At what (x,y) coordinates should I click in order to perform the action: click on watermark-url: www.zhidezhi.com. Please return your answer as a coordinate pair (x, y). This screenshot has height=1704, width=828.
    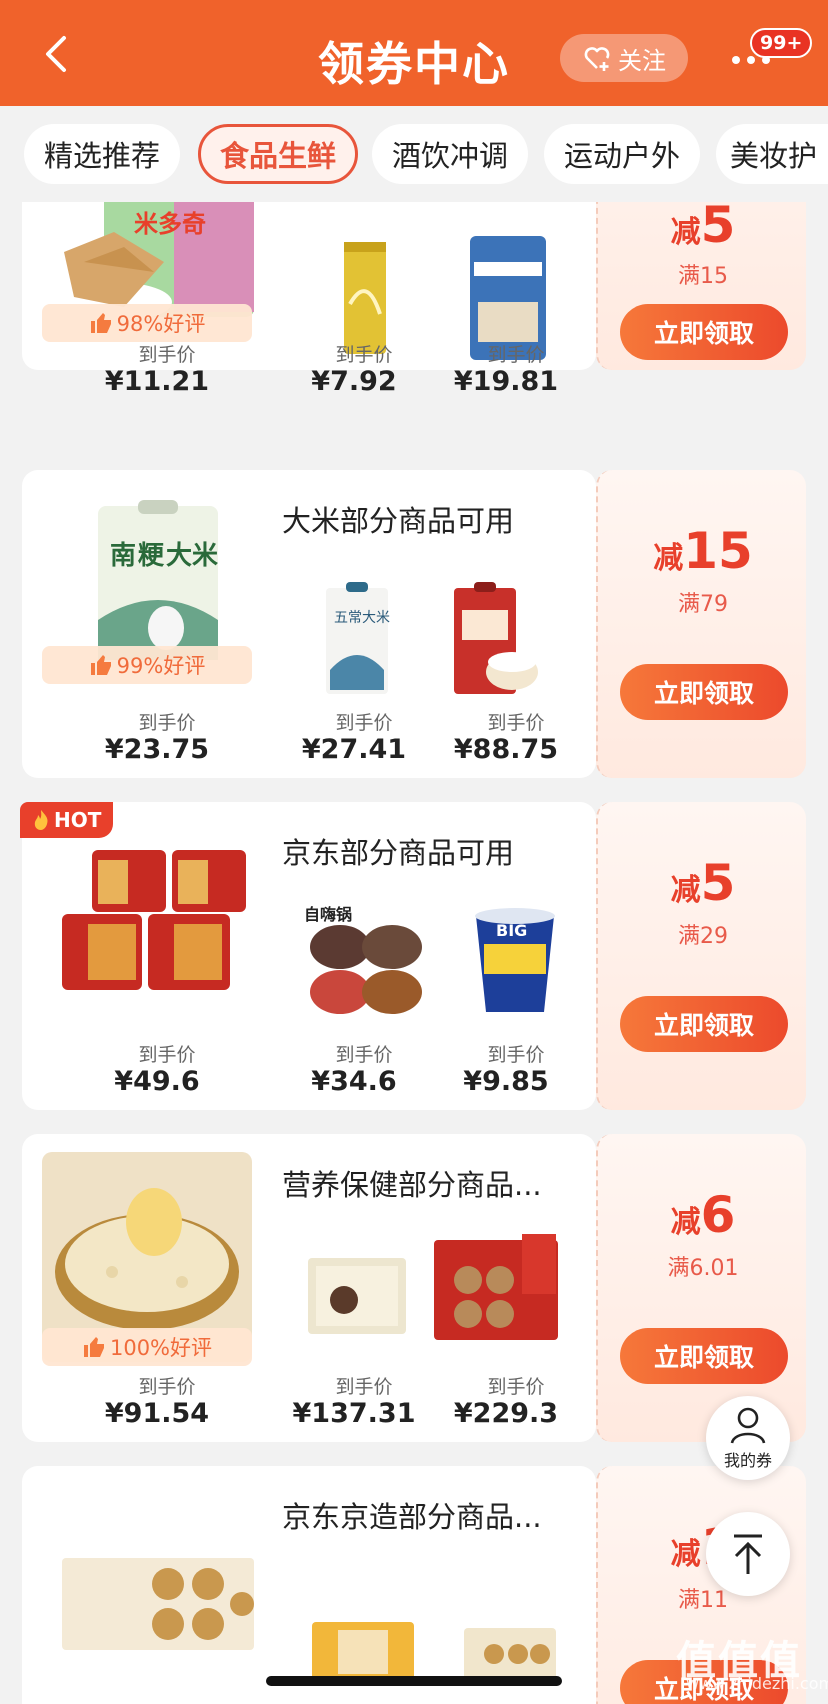
    Looking at the image, I should click on (757, 1683).